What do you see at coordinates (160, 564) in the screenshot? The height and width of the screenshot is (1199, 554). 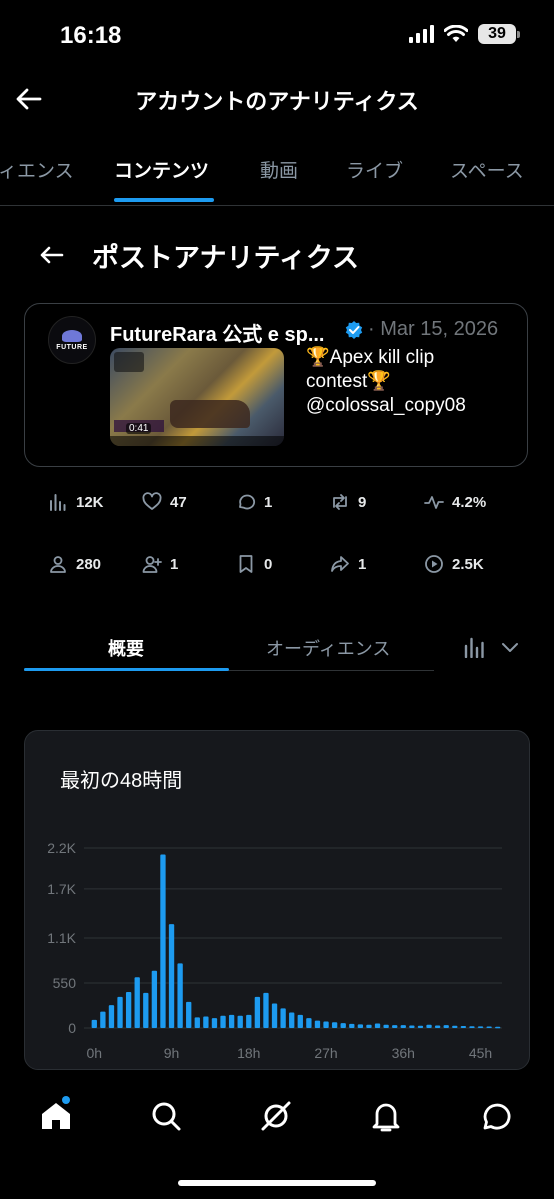 I see `metric-new-follows: 1` at bounding box center [160, 564].